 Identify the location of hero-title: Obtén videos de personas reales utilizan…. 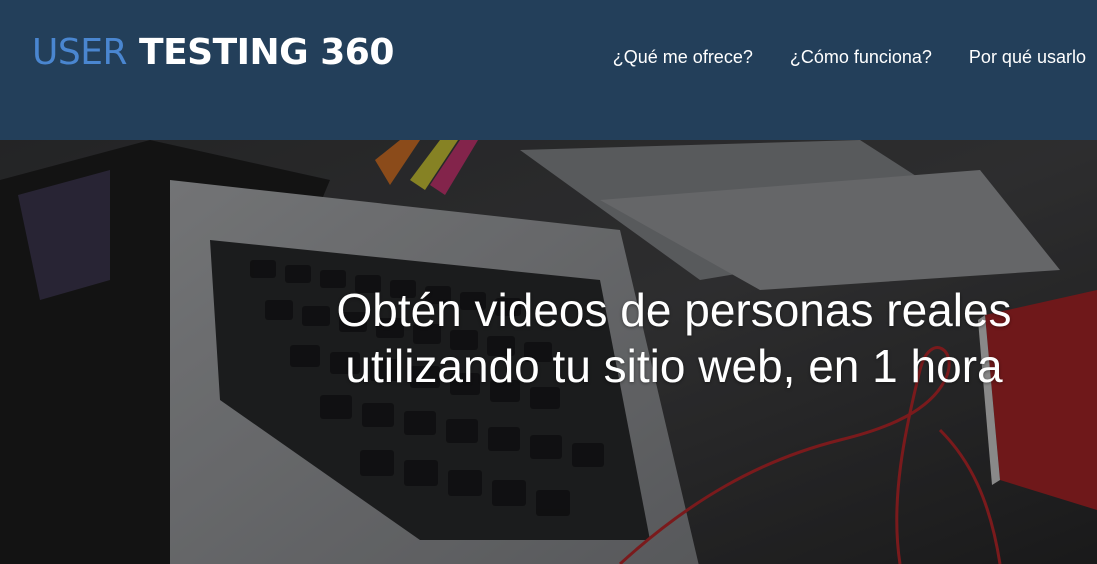
(674, 338).